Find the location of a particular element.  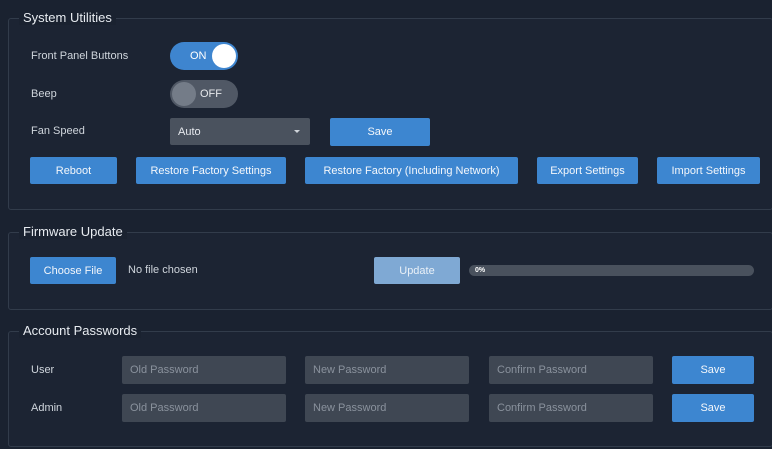

user-label: User is located at coordinates (43, 370).